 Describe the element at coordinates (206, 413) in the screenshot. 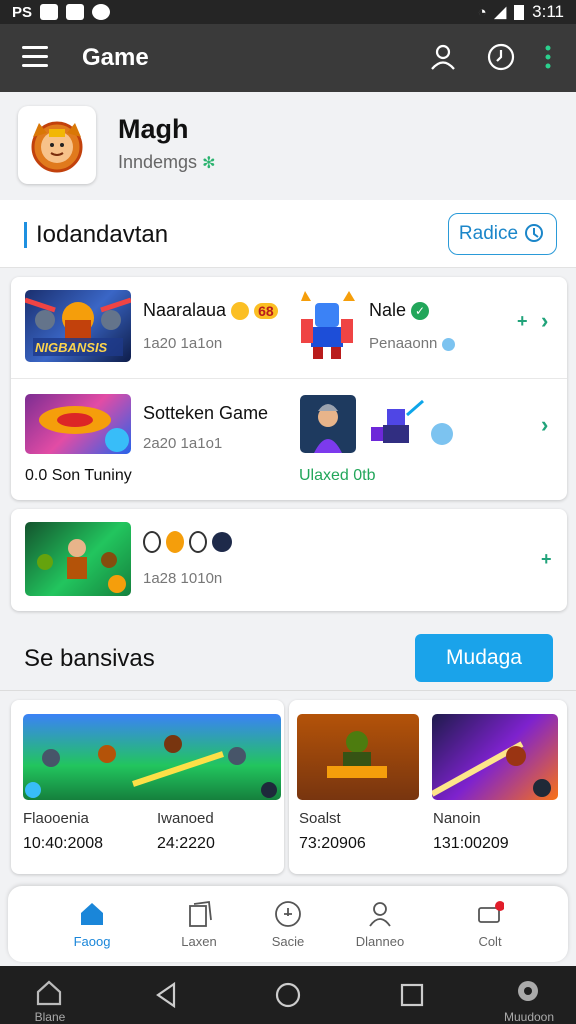

I see `game-title: Sotteken Game` at that location.